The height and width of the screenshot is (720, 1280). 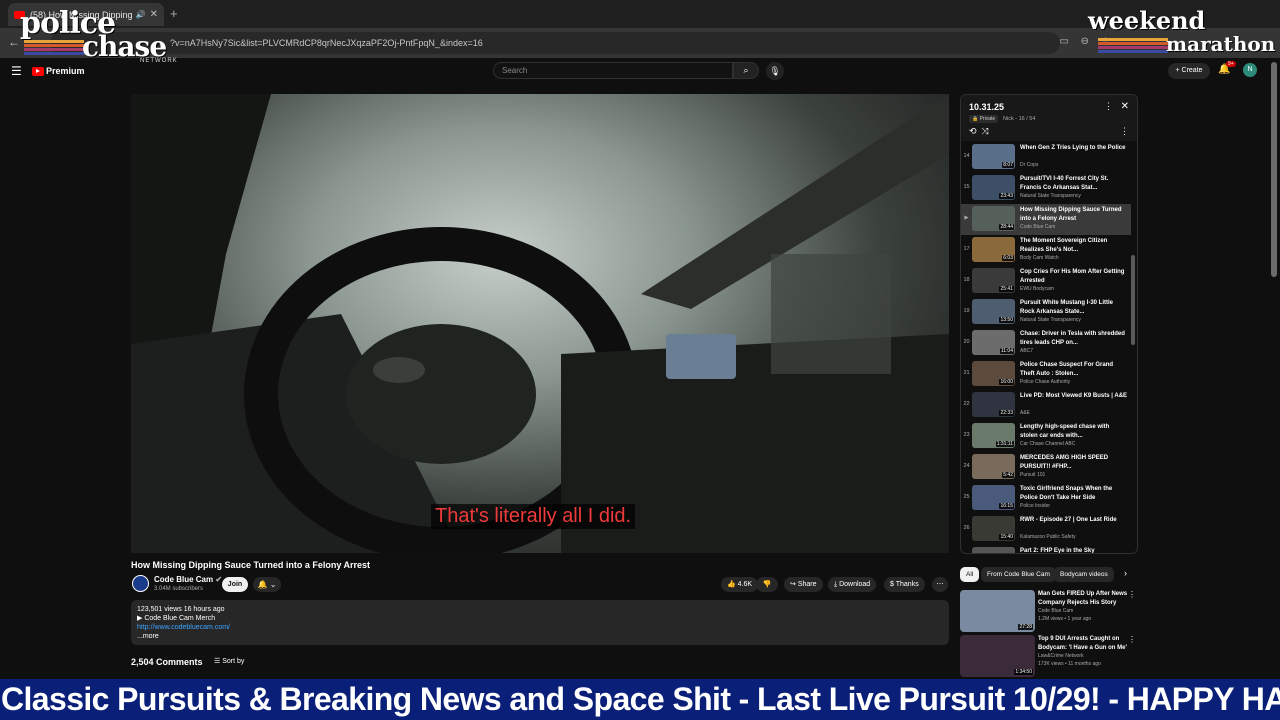 What do you see at coordinates (1039, 258) in the screenshot?
I see `playlist-item-channel: Body Cam Watch` at bounding box center [1039, 258].